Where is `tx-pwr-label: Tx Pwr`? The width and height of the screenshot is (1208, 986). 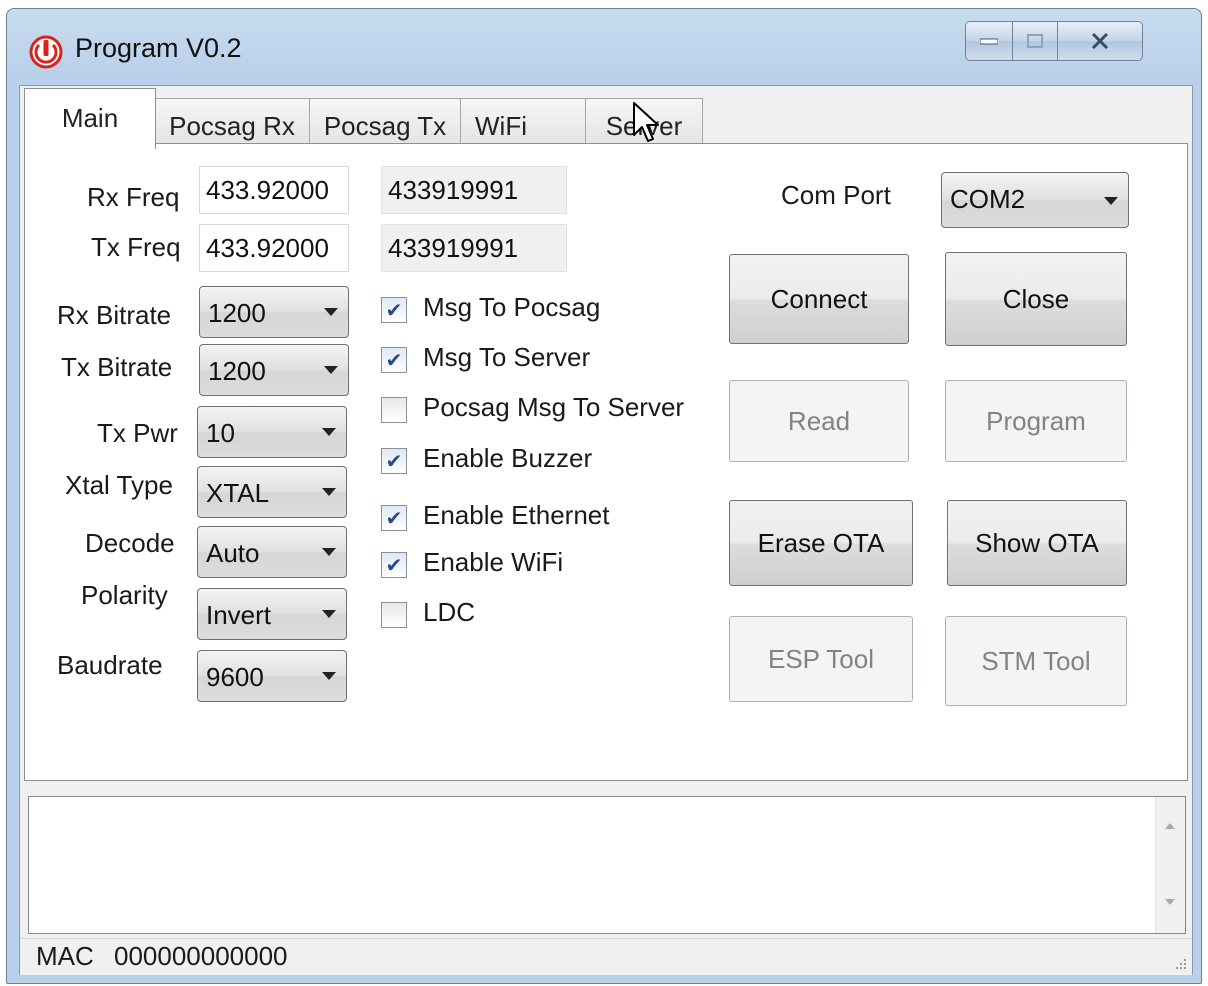 tx-pwr-label: Tx Pwr is located at coordinates (137, 433).